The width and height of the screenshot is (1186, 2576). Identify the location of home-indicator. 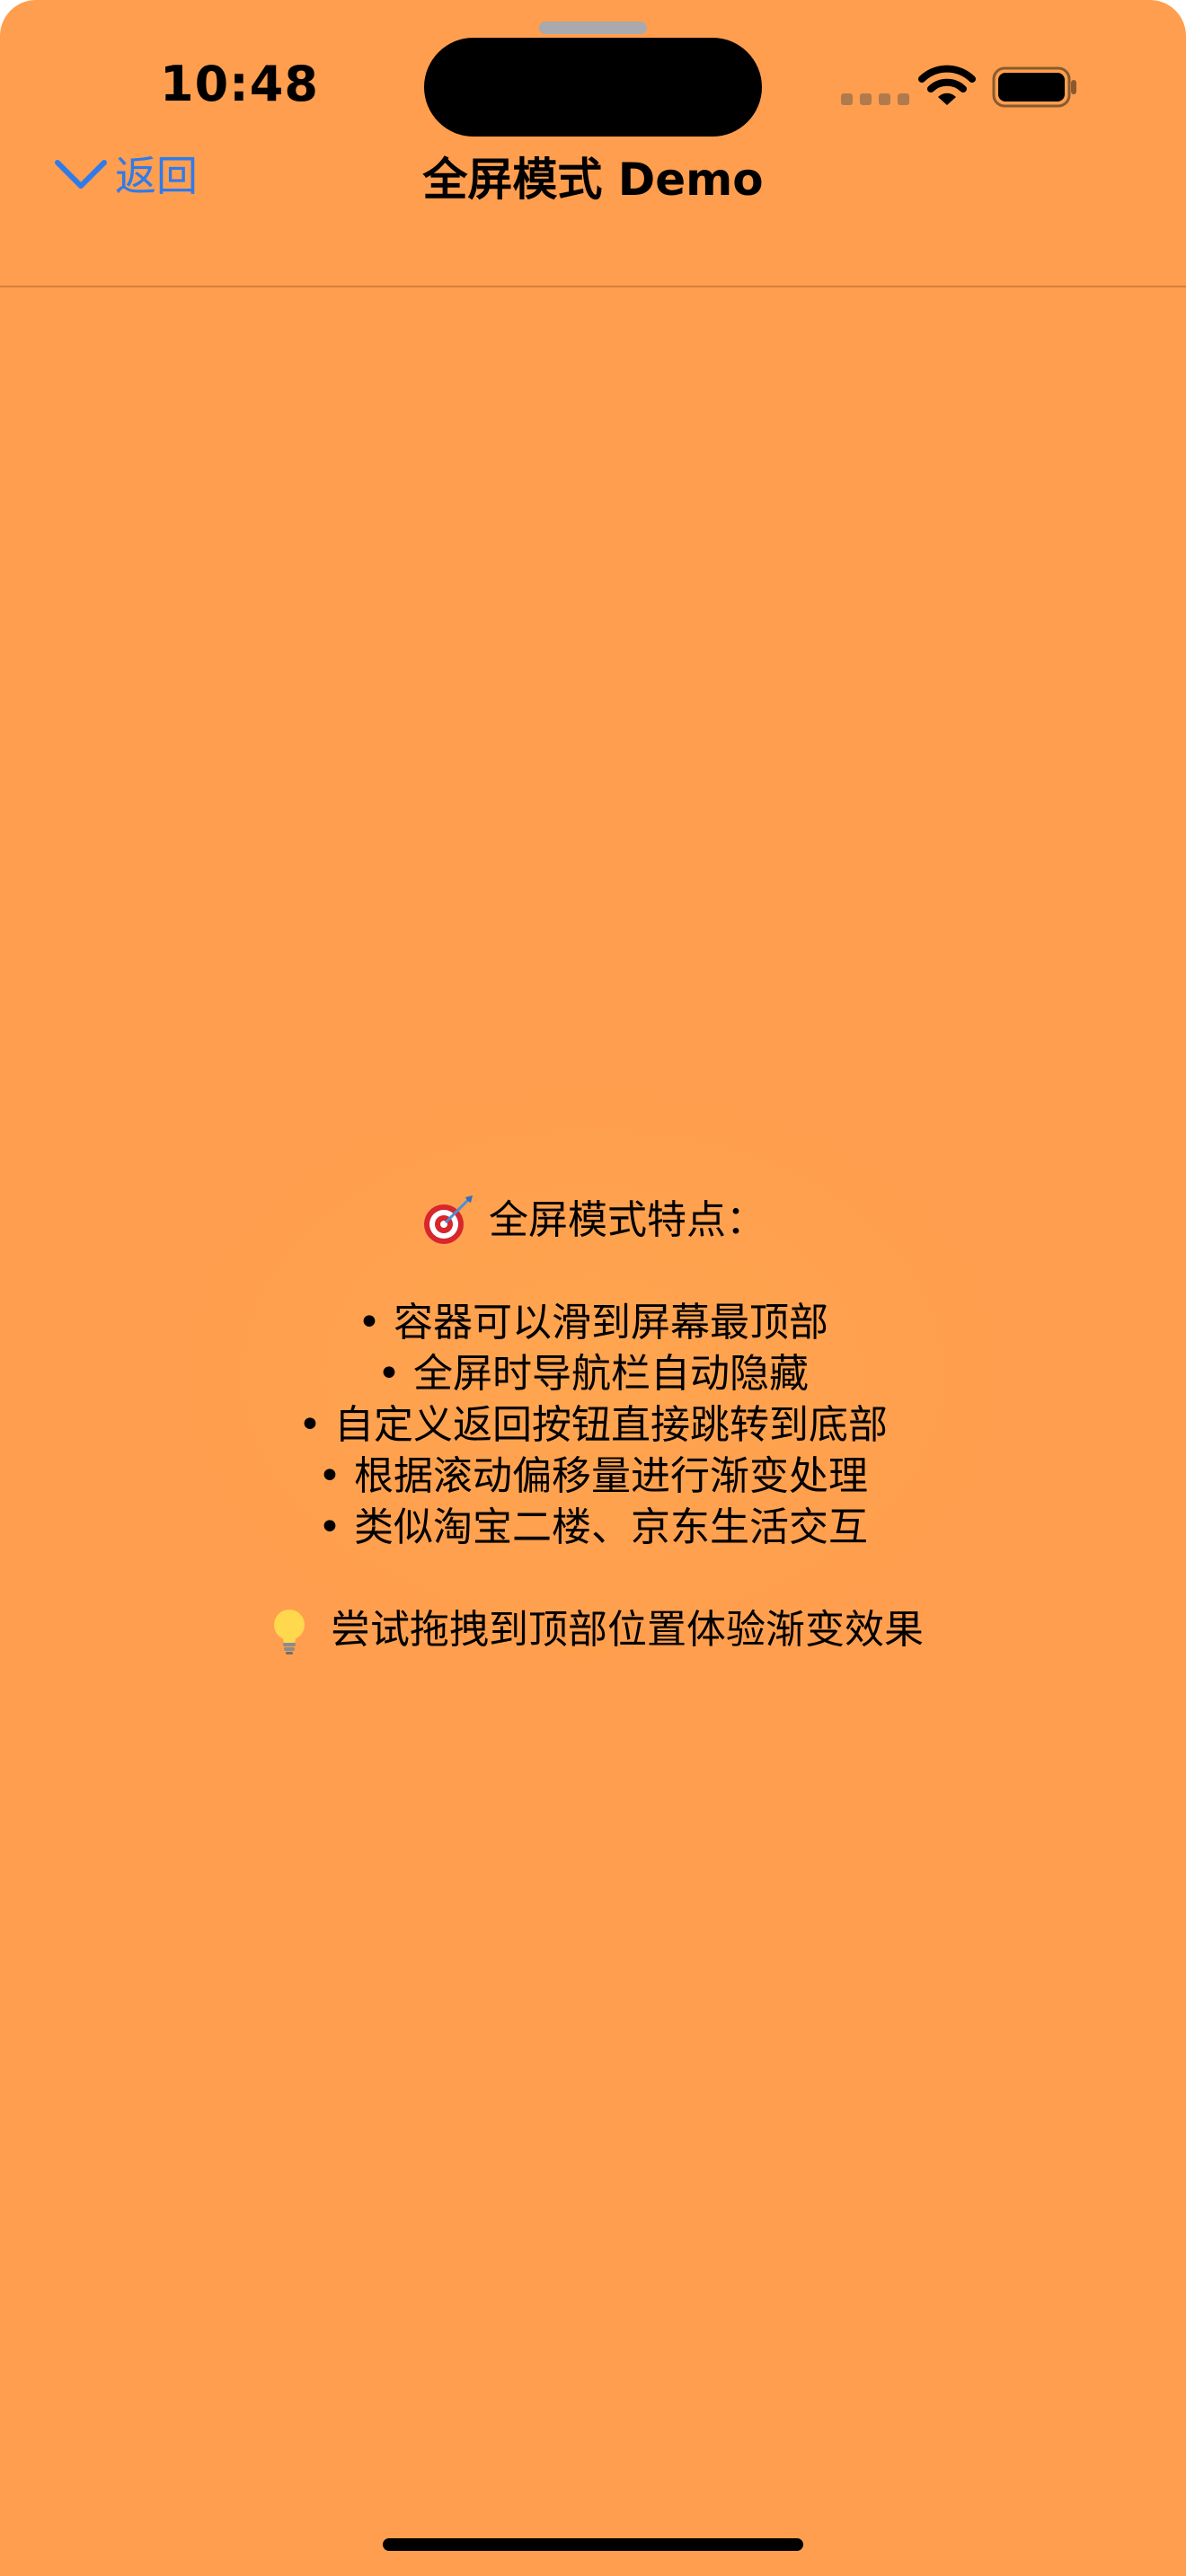
(593, 2544).